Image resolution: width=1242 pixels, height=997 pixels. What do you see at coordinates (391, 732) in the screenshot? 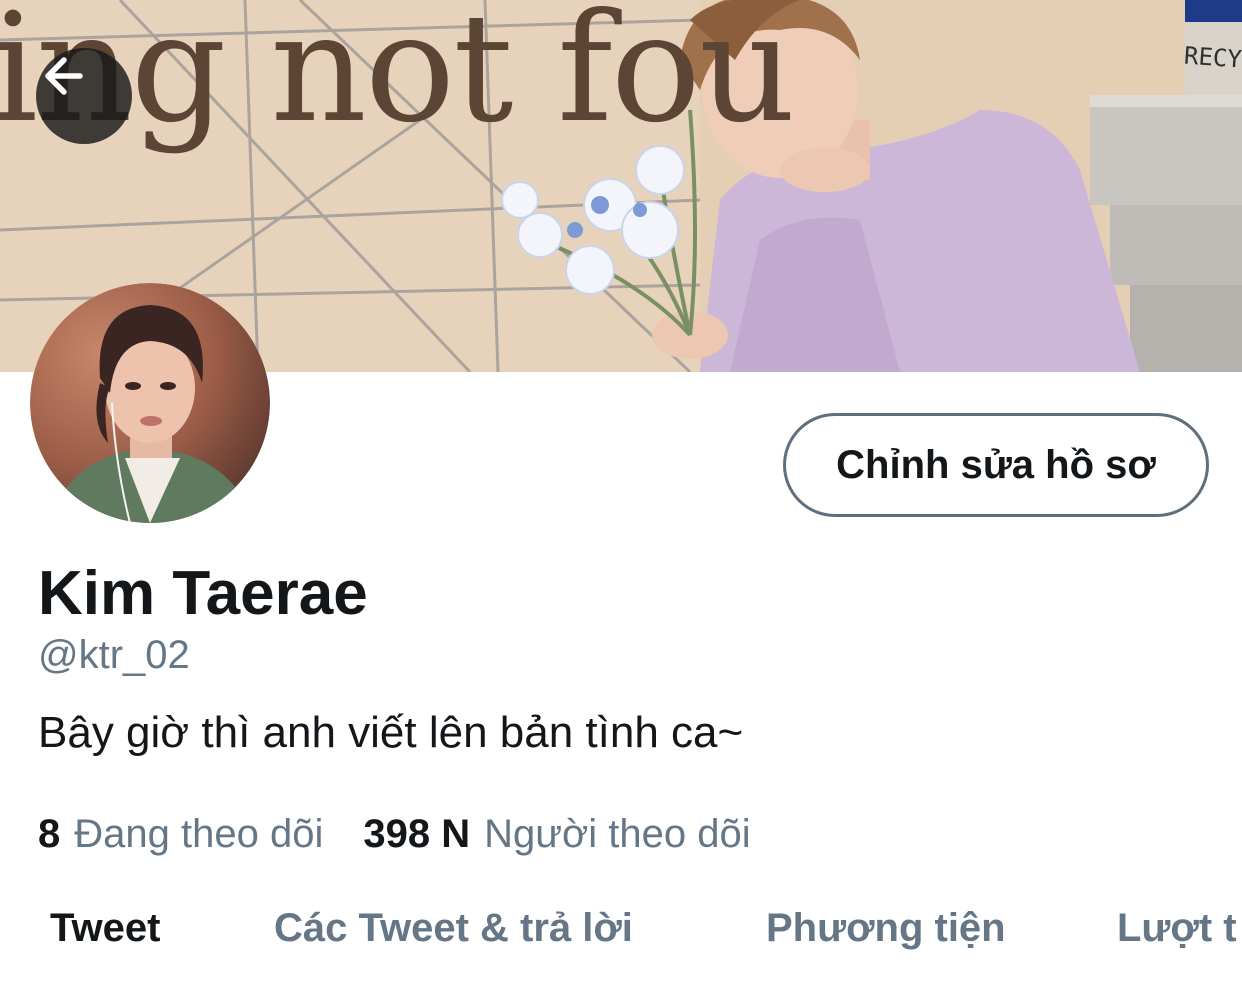
I see `profile-bio: Bây giờ thì anh viết lên bản tình ca~` at bounding box center [391, 732].